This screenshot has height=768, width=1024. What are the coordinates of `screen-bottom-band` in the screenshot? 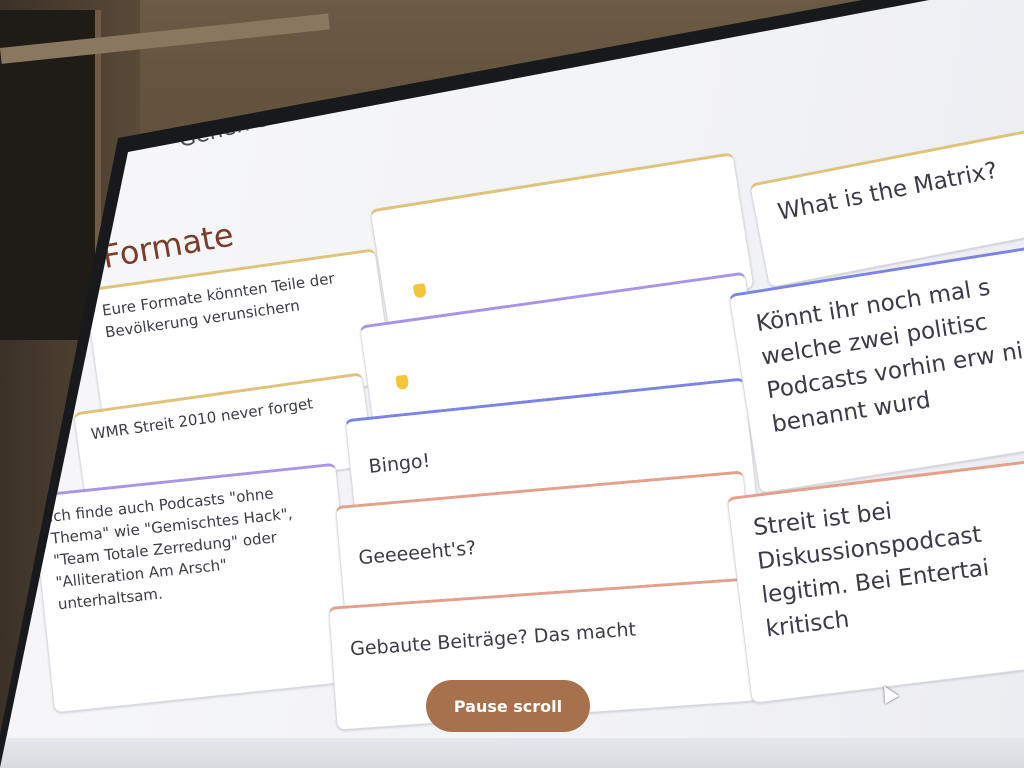 It's located at (512, 753).